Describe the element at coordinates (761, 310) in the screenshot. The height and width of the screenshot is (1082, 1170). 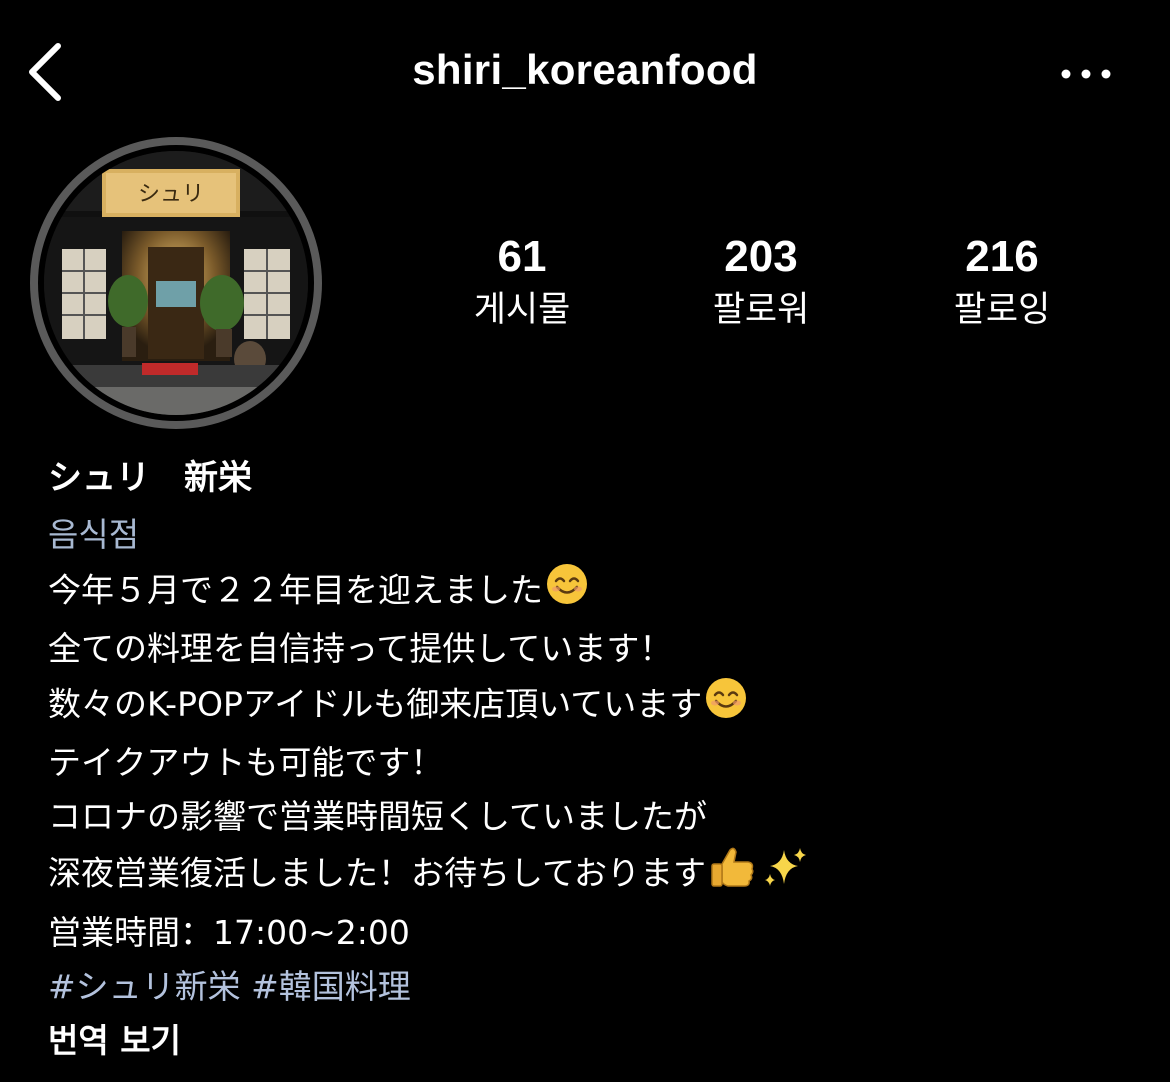
I see `followers-label: 팔로워` at that location.